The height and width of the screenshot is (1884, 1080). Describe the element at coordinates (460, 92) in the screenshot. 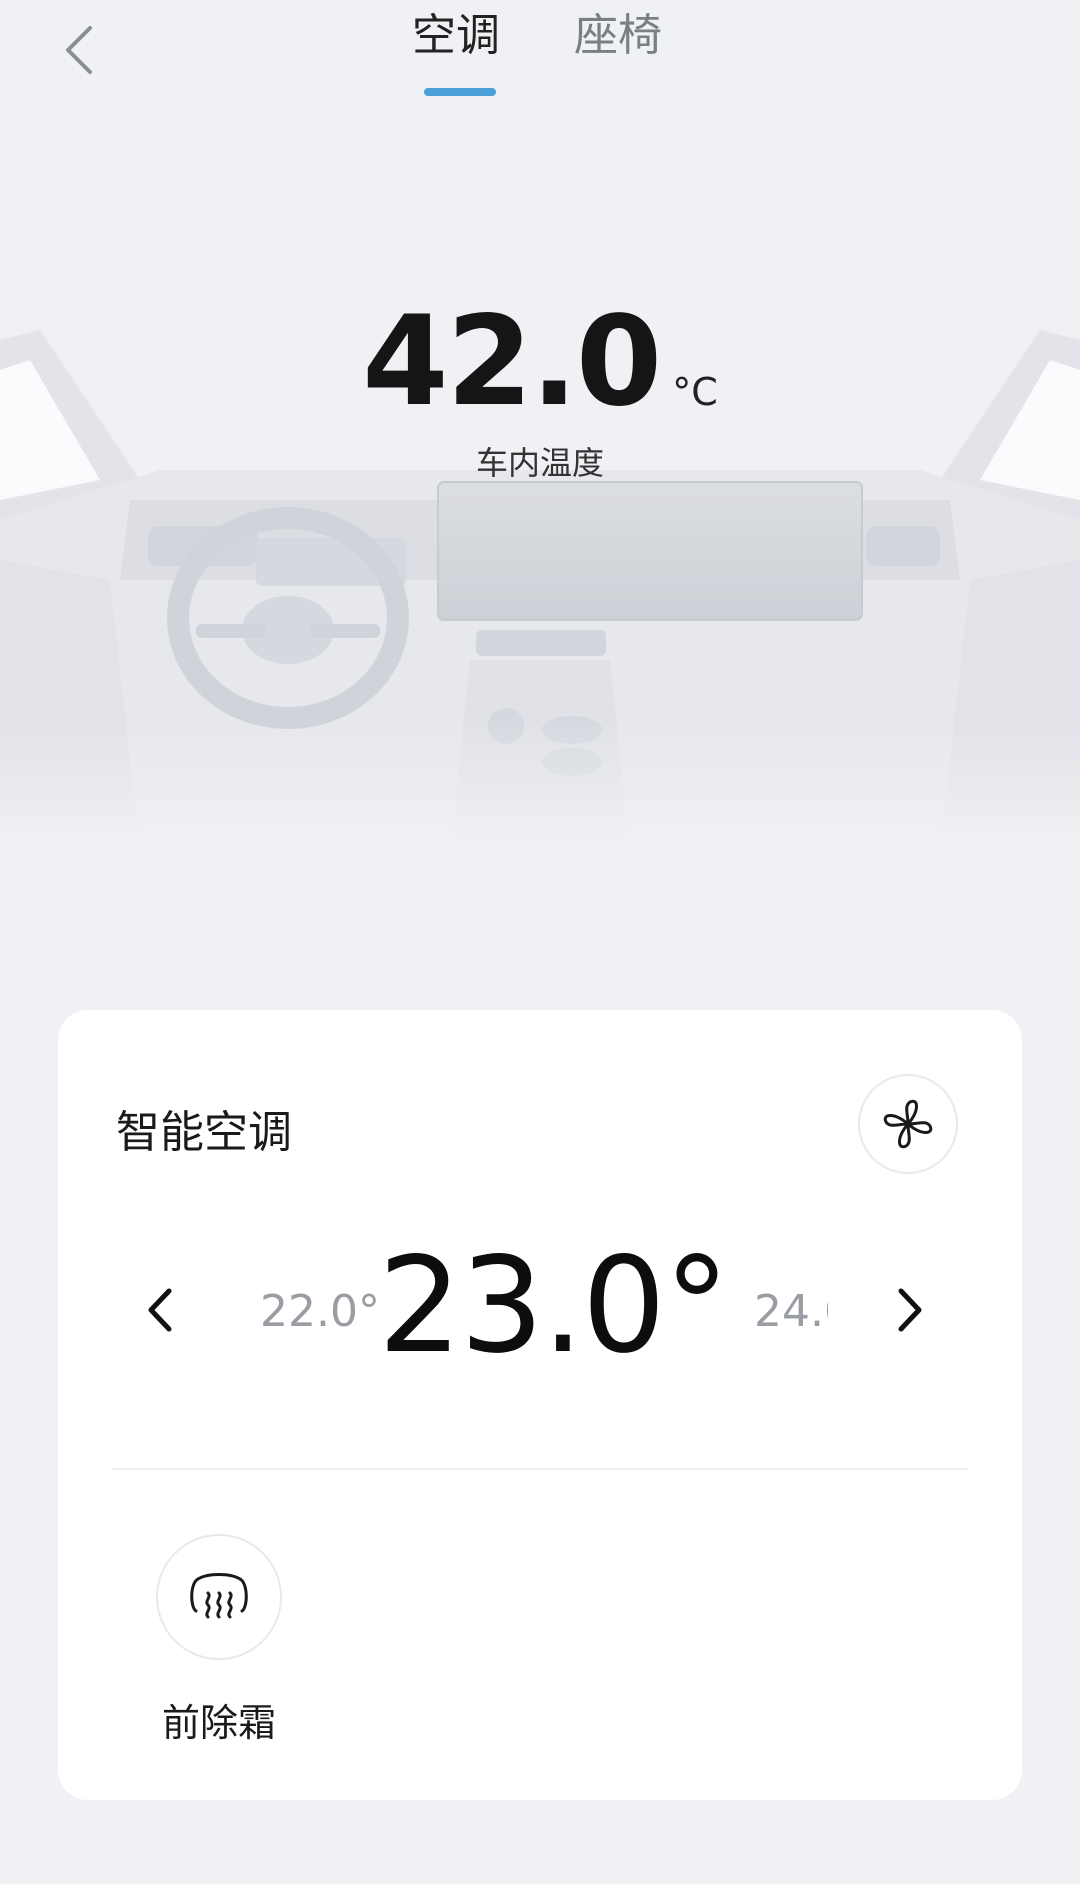

I see `active-tab-indicator` at that location.